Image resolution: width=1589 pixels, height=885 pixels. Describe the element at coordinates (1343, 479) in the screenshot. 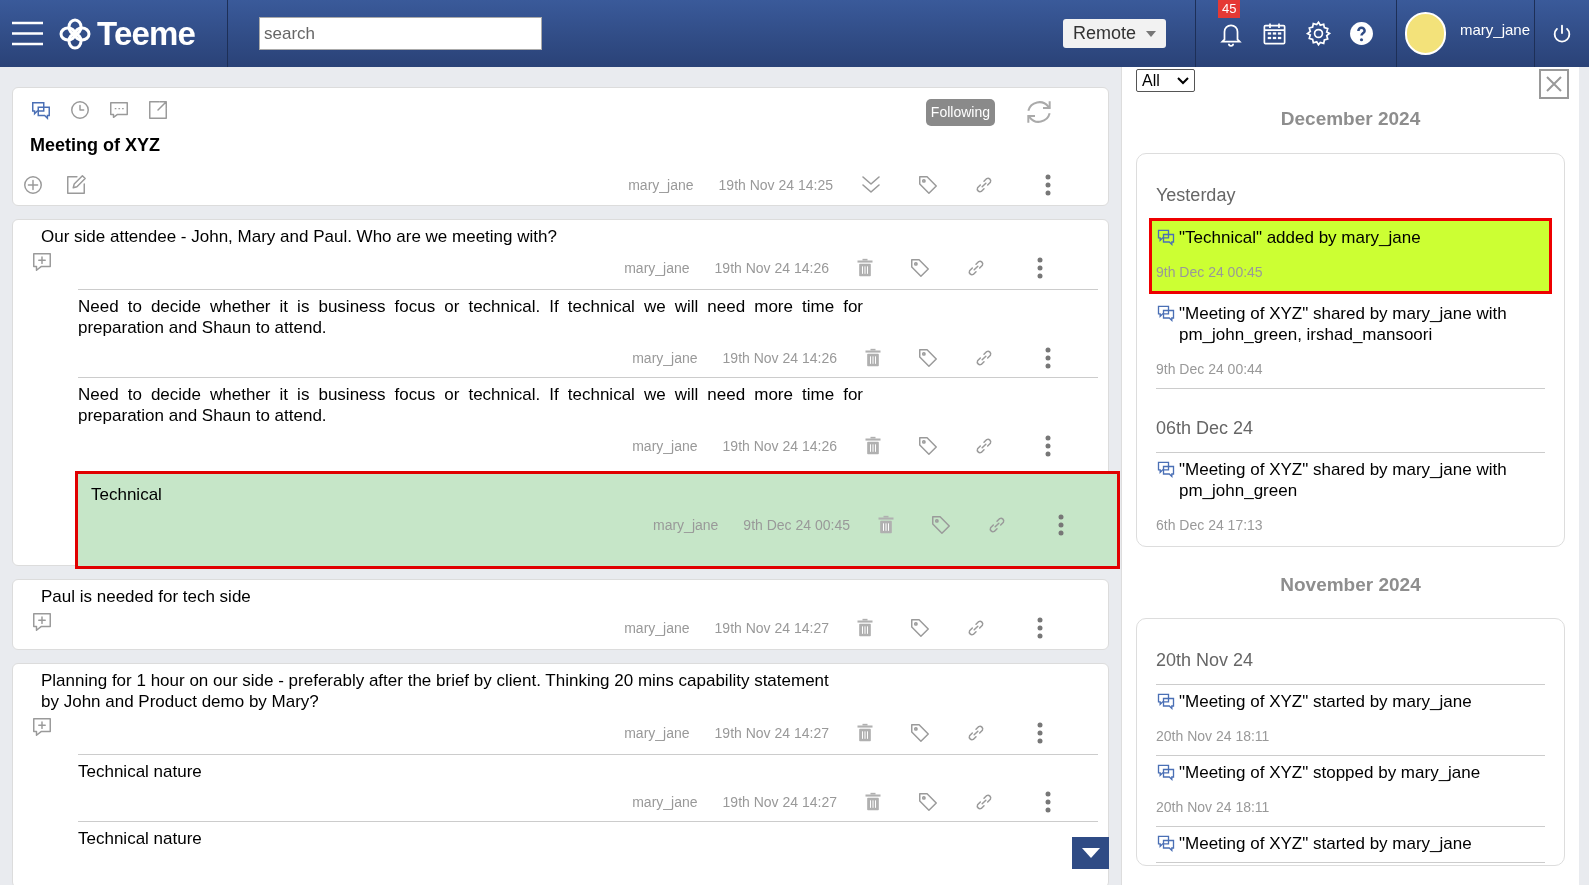

I see `activity-text: "Meeting of XYZ" shared by mary_jane with pm_john_green` at that location.